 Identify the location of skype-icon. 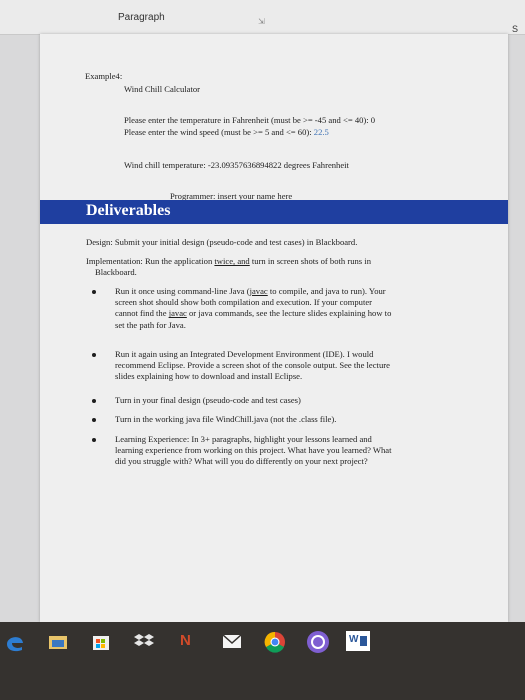
(318, 642).